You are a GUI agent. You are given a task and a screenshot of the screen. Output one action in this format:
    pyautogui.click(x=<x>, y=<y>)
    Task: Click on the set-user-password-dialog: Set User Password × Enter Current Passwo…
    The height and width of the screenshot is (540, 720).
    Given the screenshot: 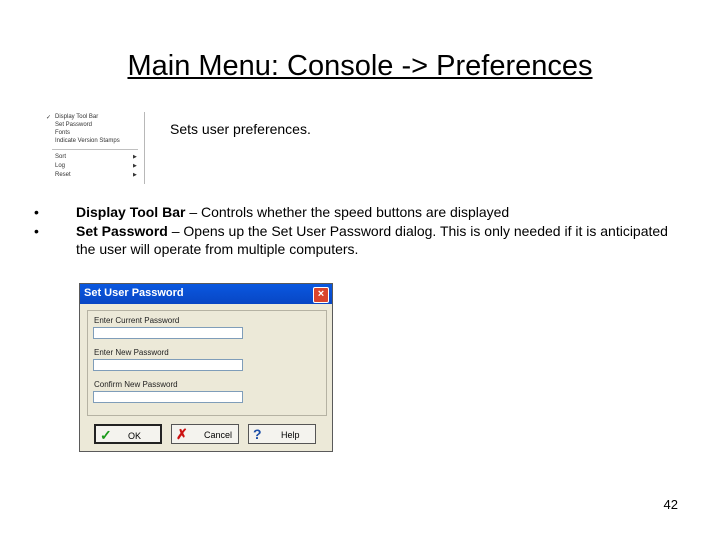 What is the action you would take?
    pyautogui.click(x=206, y=367)
    